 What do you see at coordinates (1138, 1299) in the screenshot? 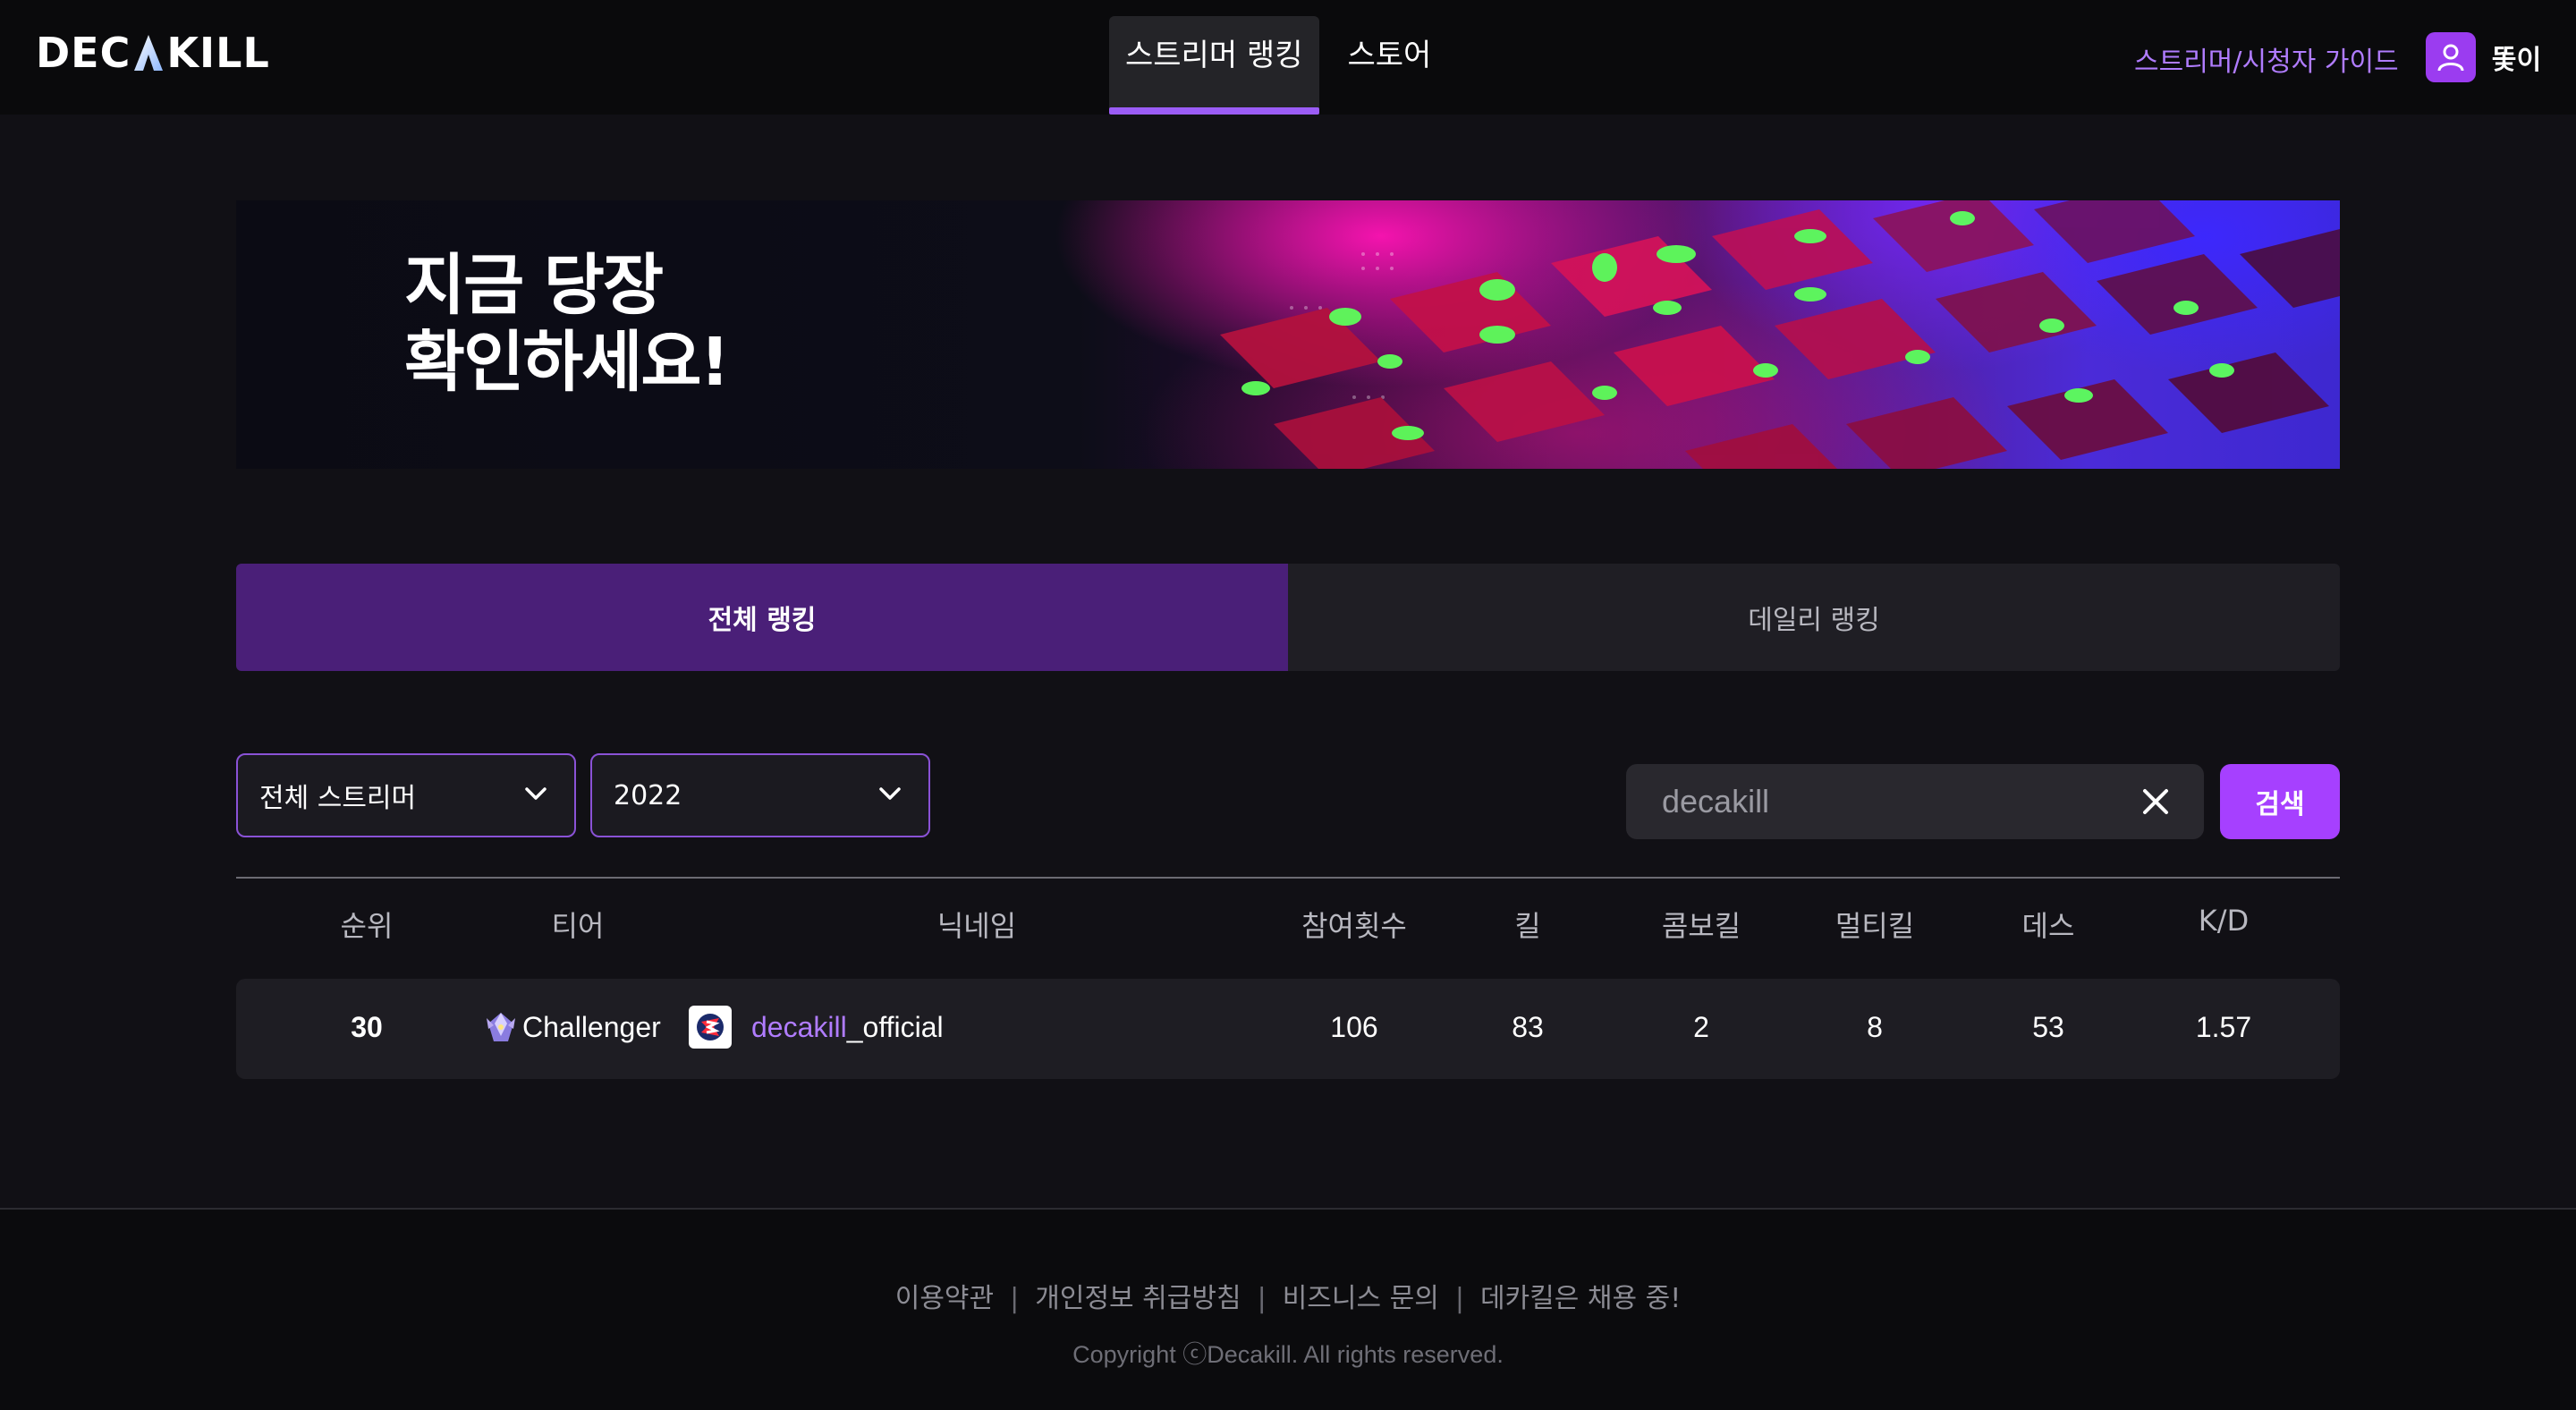
I see `footer-link-privacy: 개인정보 취급방침` at bounding box center [1138, 1299].